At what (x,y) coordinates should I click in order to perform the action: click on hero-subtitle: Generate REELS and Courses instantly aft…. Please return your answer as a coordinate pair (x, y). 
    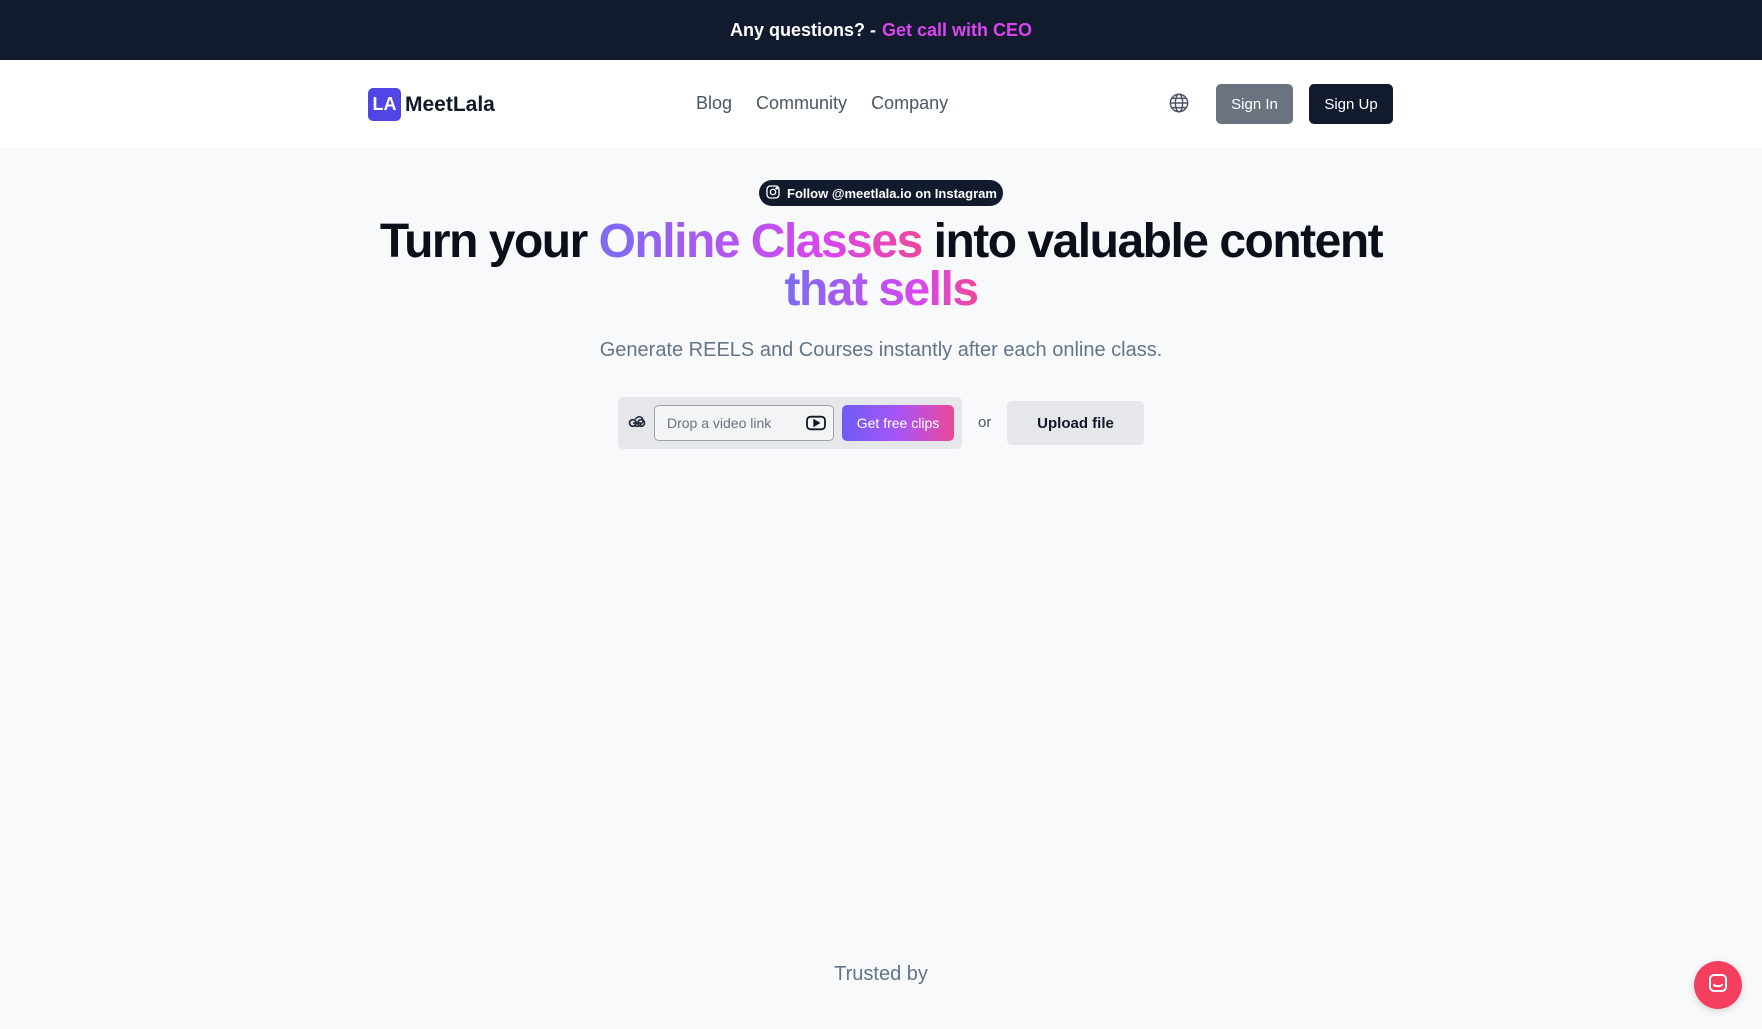
    Looking at the image, I should click on (881, 350).